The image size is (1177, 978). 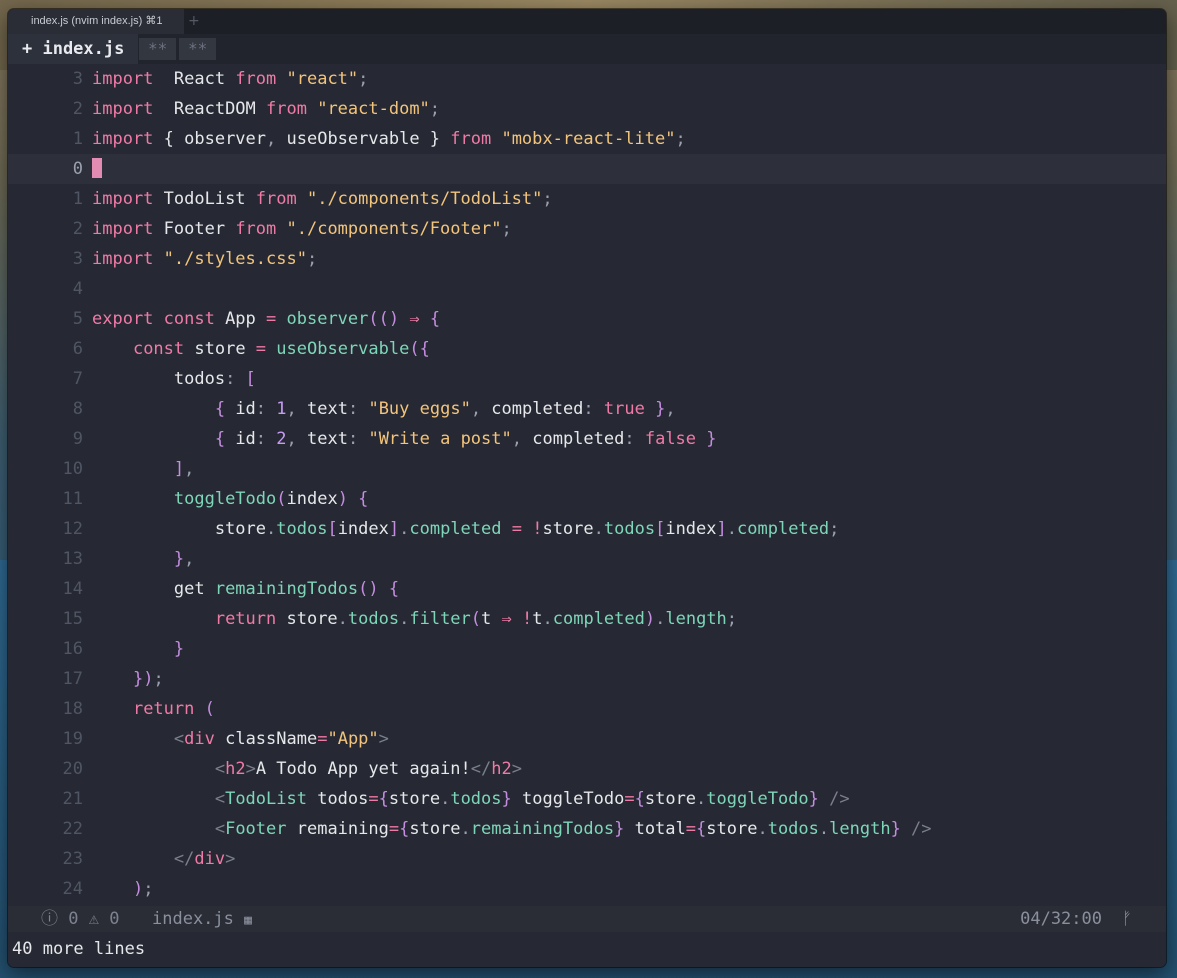 I want to click on new-tab-icon: +, so click(x=194, y=21).